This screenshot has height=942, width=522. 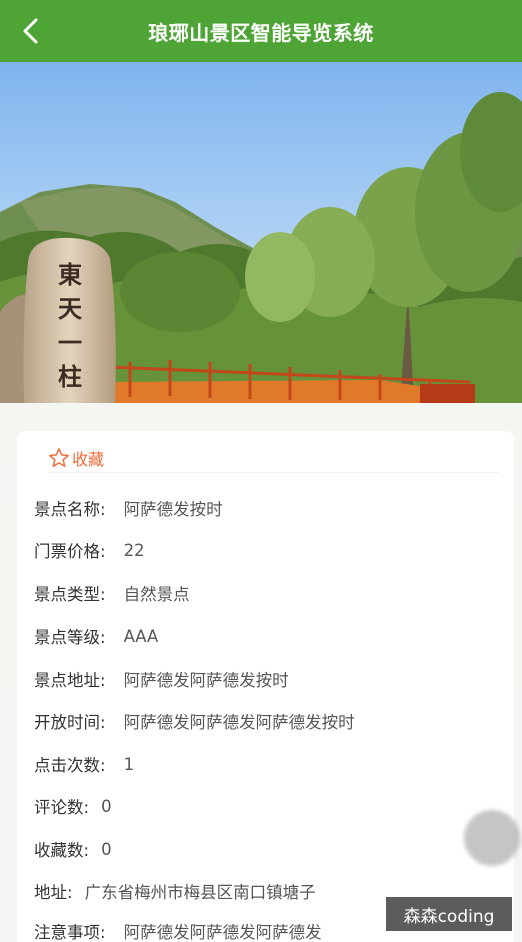 I want to click on detail-row-name: 景点名称: 阿萨德发按时, so click(x=128, y=509).